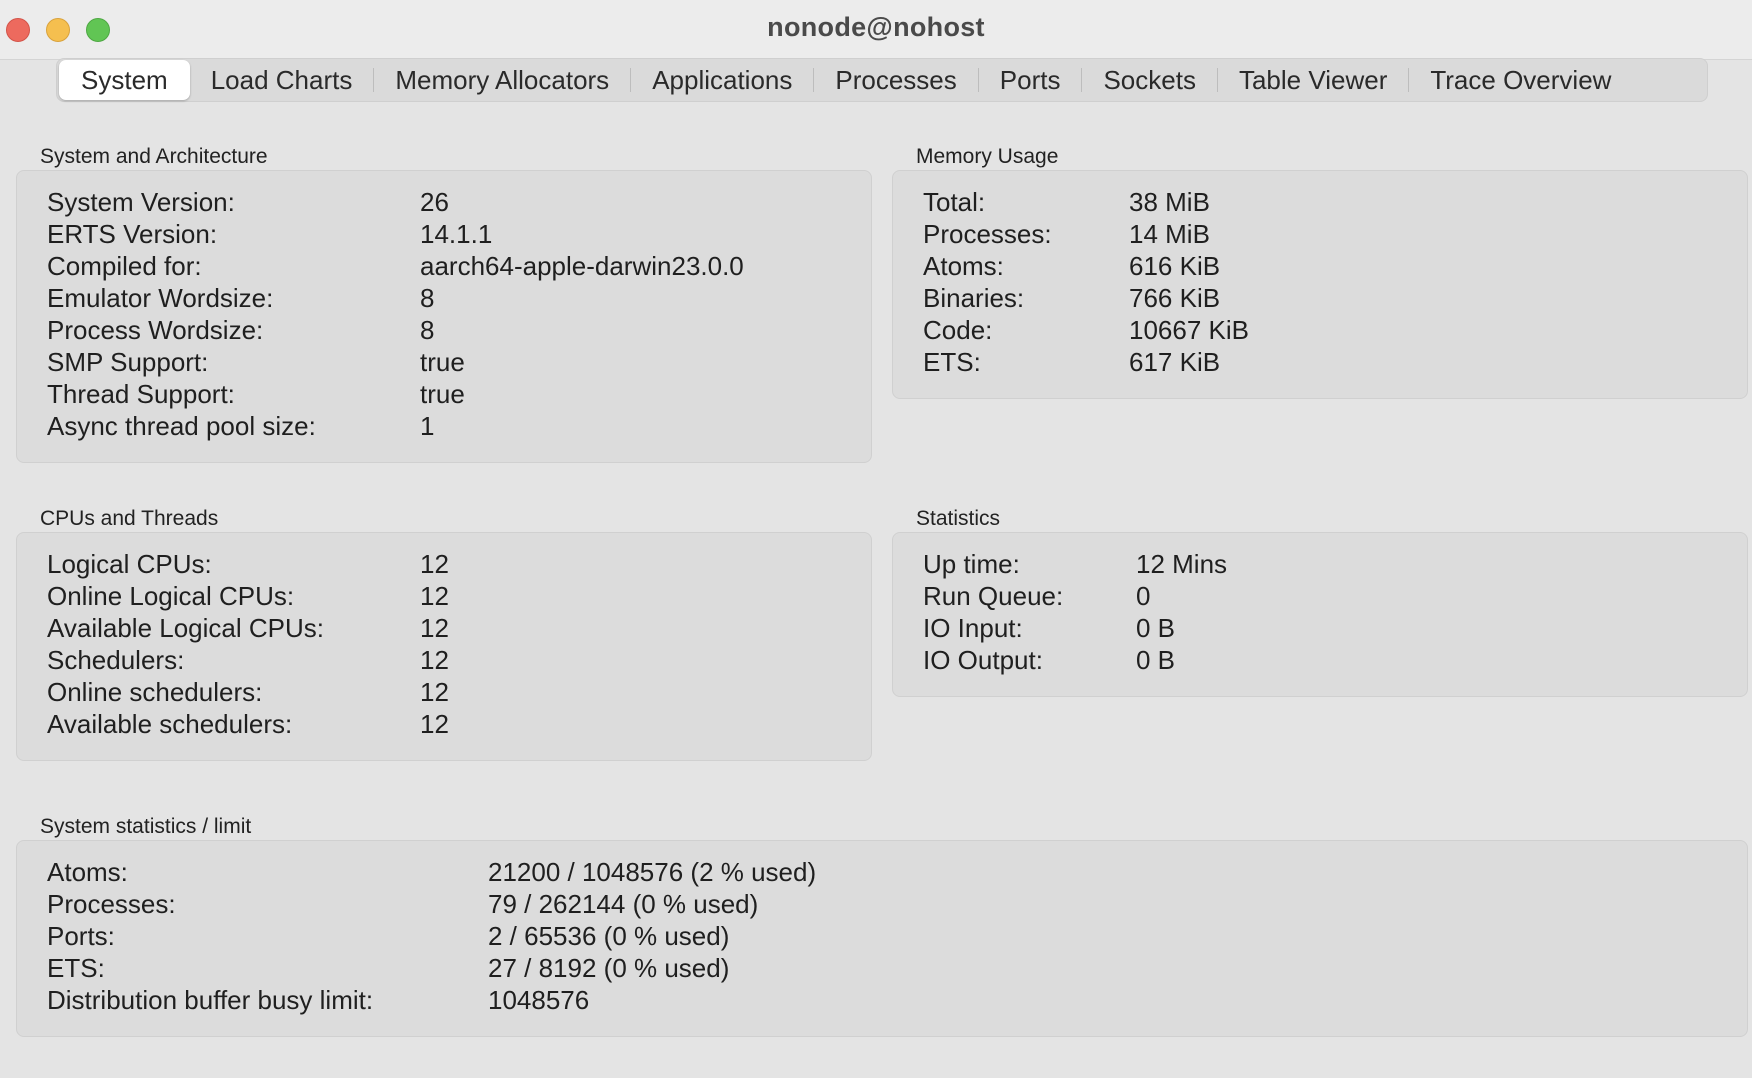 The height and width of the screenshot is (1078, 1752). Describe the element at coordinates (185, 628) in the screenshot. I see `row-key: Available Logical CPUs:` at that location.